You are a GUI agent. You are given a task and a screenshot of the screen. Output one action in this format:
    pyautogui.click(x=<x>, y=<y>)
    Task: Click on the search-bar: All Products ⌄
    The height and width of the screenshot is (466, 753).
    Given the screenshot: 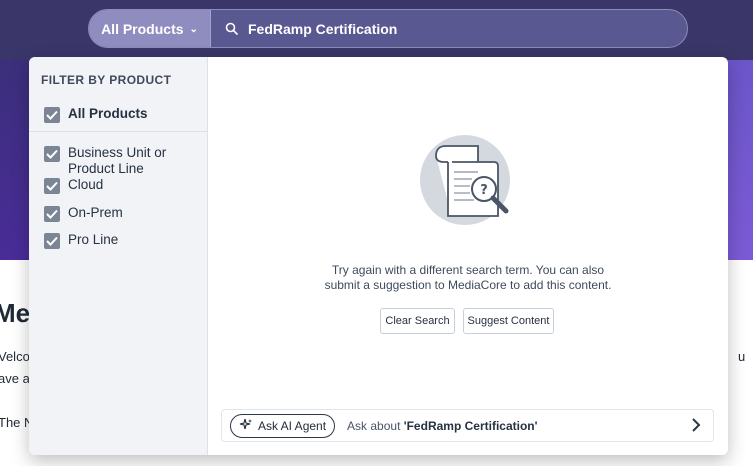 What is the action you would take?
    pyautogui.click(x=388, y=28)
    